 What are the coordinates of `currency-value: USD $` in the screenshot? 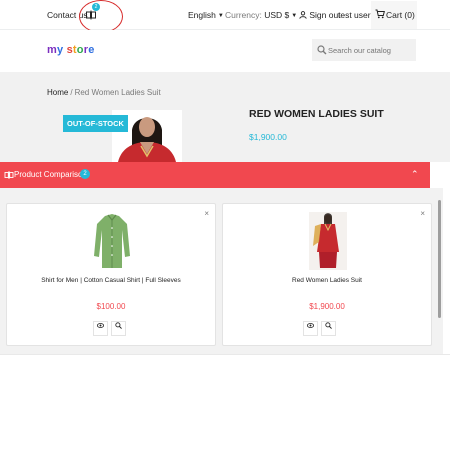 It's located at (277, 15).